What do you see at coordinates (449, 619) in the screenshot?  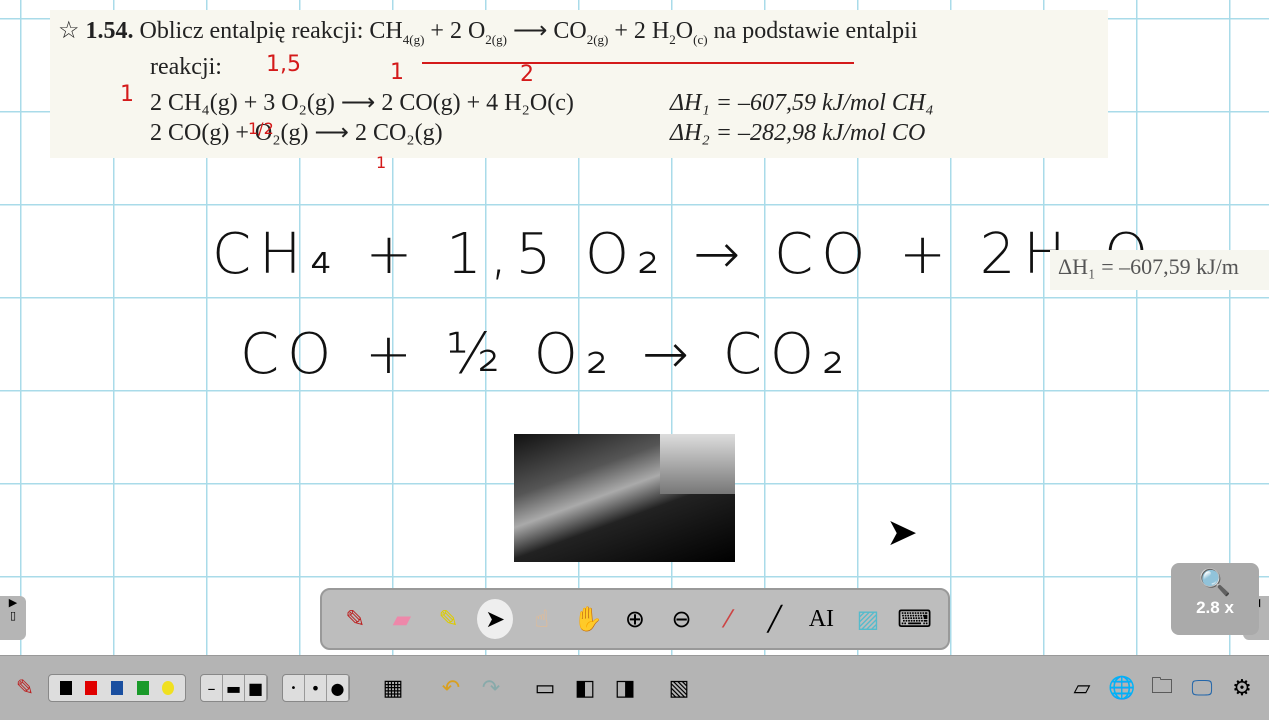 I see `highlighter-icon: ✎` at bounding box center [449, 619].